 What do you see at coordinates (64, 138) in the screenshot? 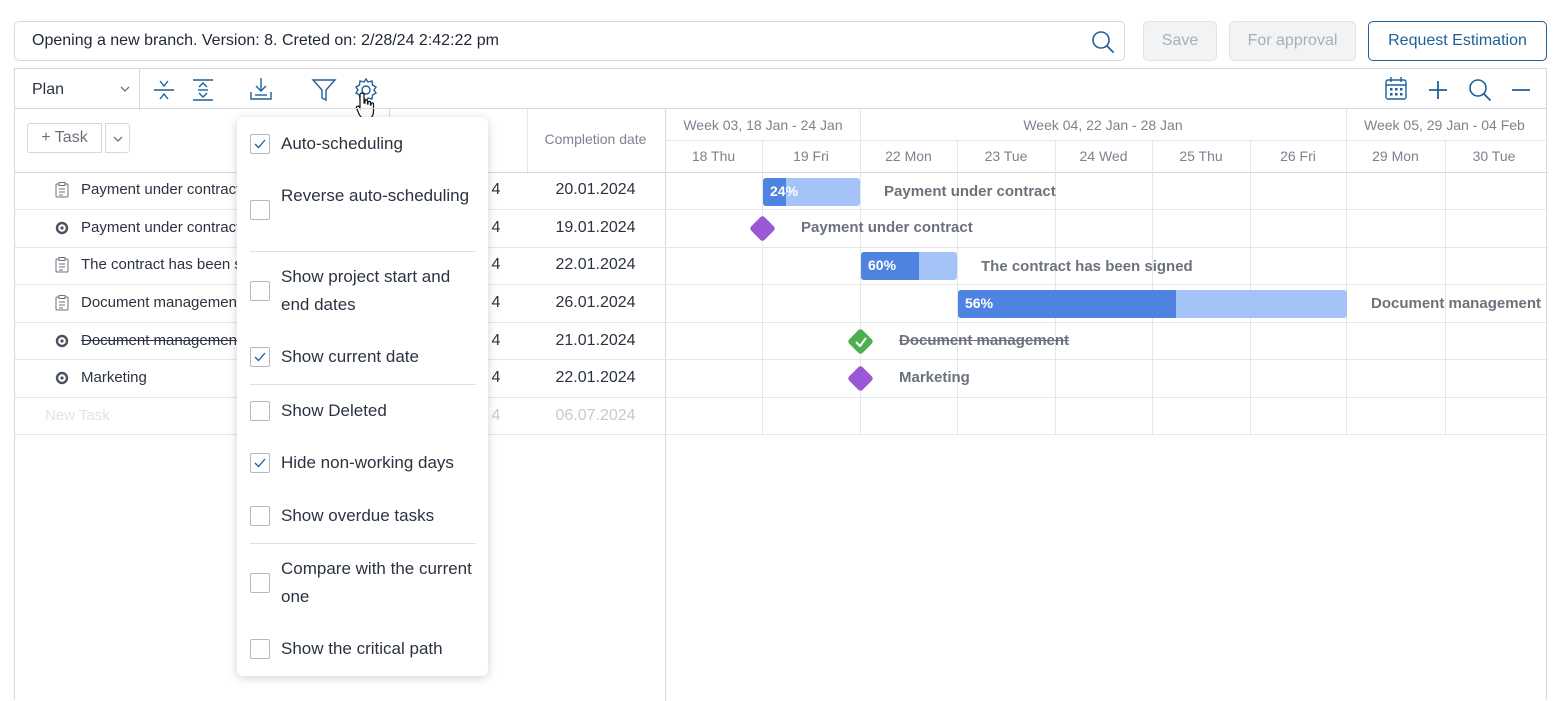
I see `add-task-button: + Task` at bounding box center [64, 138].